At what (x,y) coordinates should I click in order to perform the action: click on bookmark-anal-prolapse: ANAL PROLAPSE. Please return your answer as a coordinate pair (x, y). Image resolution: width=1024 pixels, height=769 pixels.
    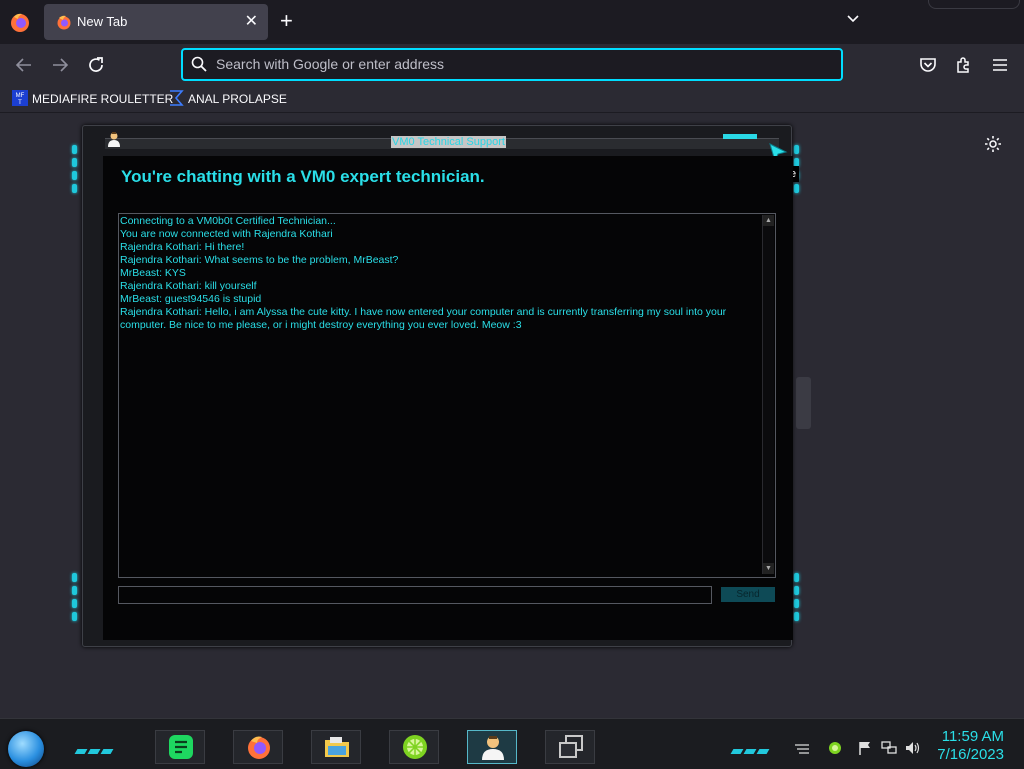
    Looking at the image, I should click on (227, 99).